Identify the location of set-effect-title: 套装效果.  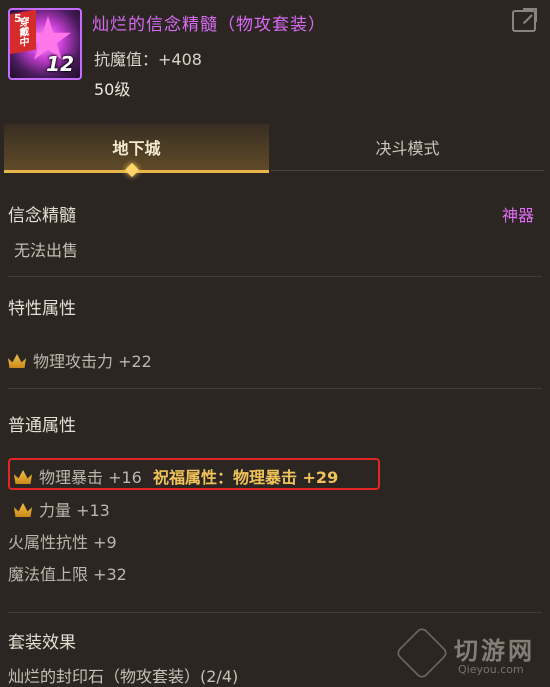
(42, 643).